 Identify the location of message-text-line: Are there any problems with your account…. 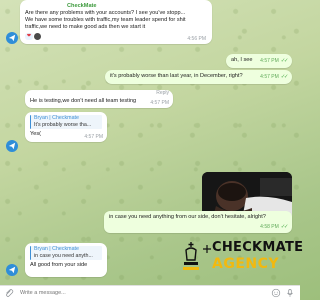
(105, 13).